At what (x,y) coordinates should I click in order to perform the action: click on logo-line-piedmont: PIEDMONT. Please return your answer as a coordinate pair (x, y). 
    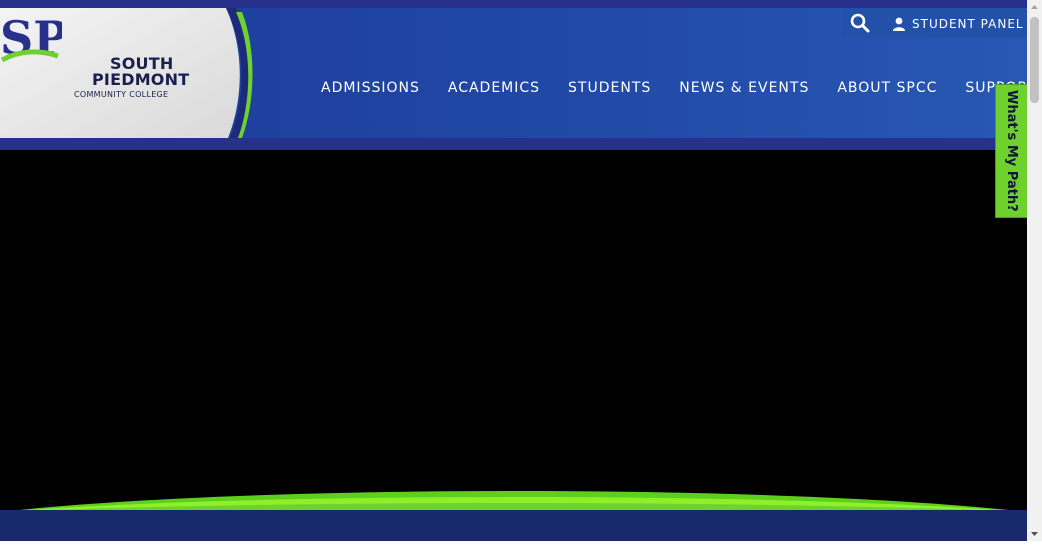
    Looking at the image, I should click on (141, 79).